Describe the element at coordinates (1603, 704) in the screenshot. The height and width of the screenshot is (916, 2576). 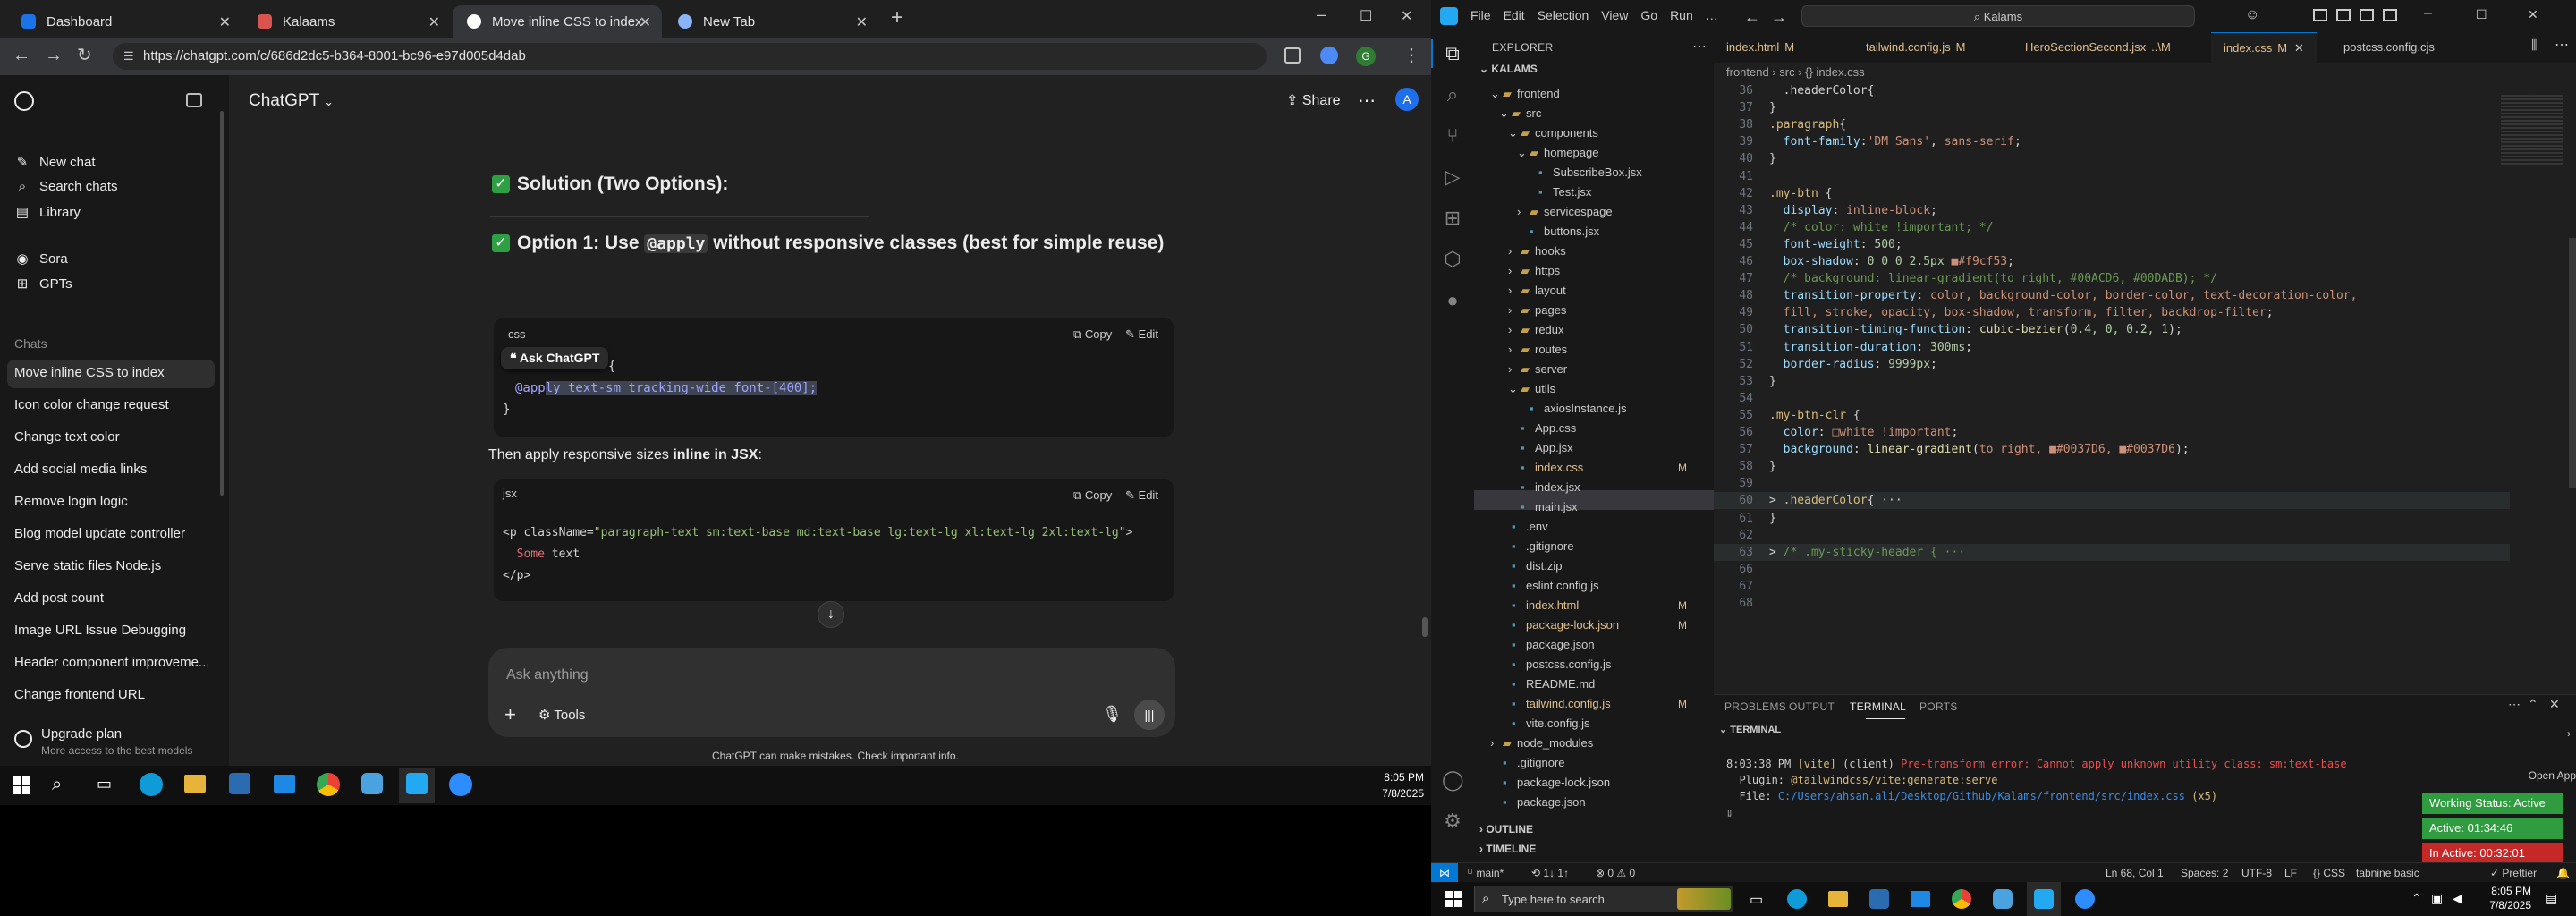
I see `tree-item: ▪ tailwind.config.js M` at that location.